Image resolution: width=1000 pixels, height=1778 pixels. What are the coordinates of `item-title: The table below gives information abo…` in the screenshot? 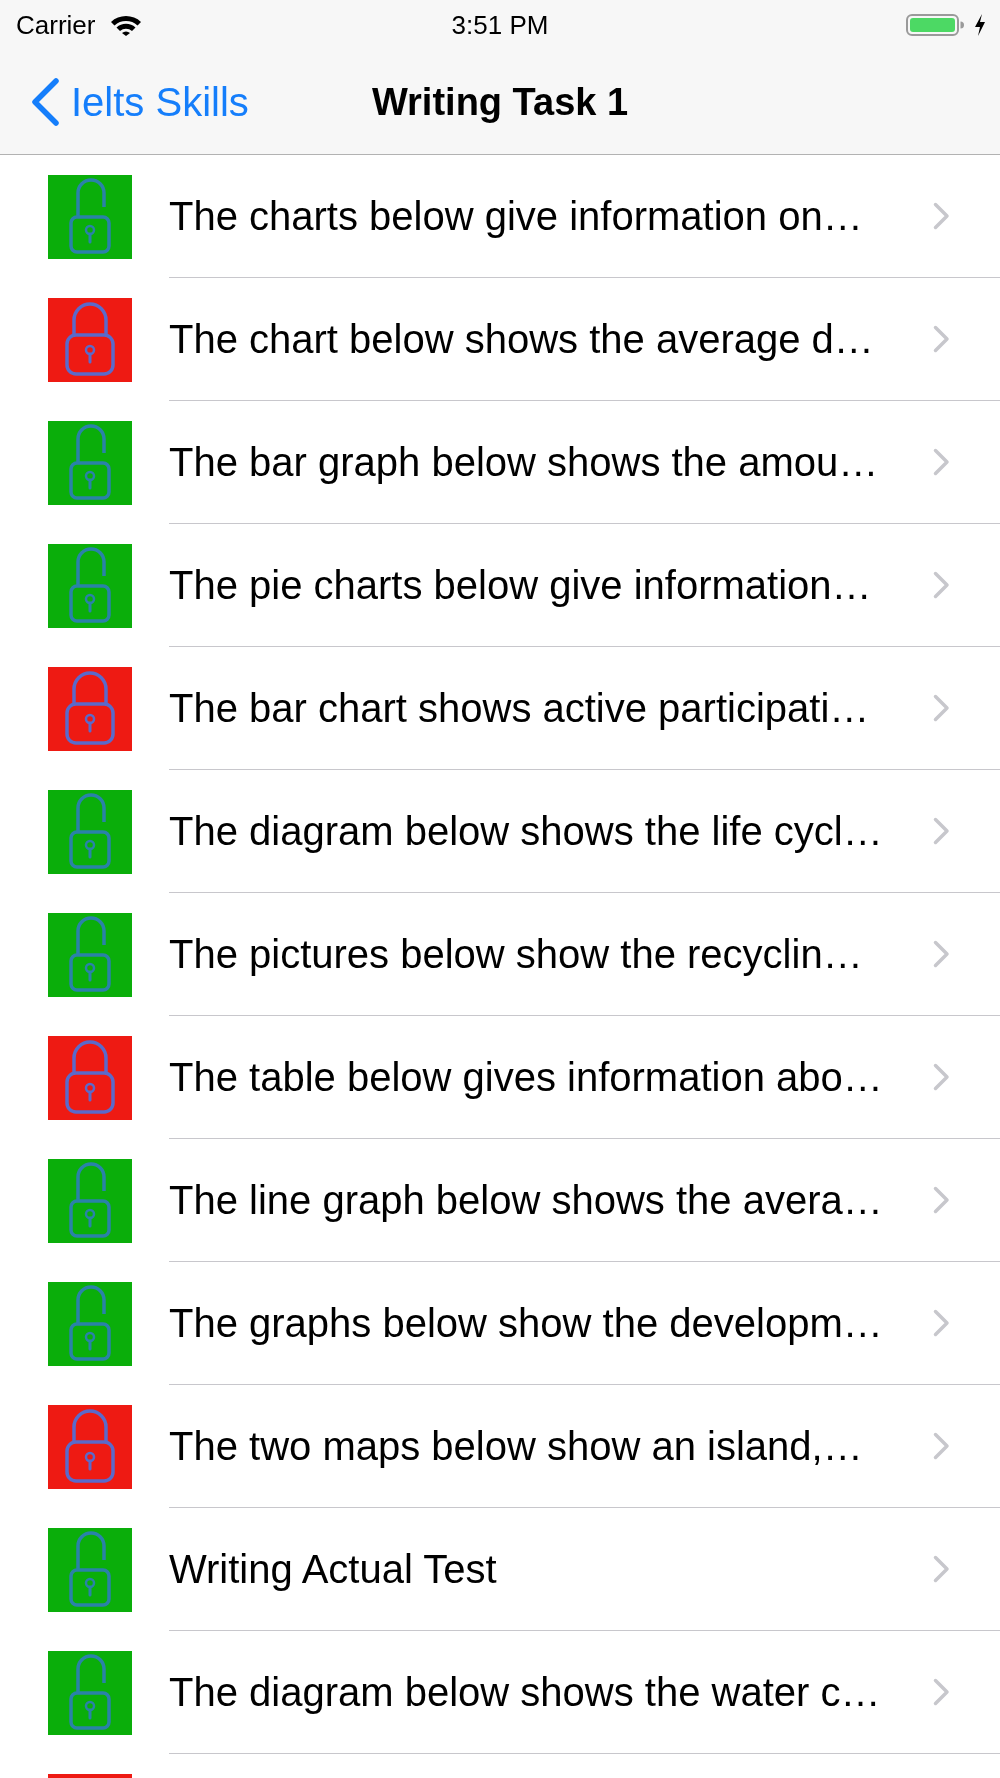 It's located at (551, 1077).